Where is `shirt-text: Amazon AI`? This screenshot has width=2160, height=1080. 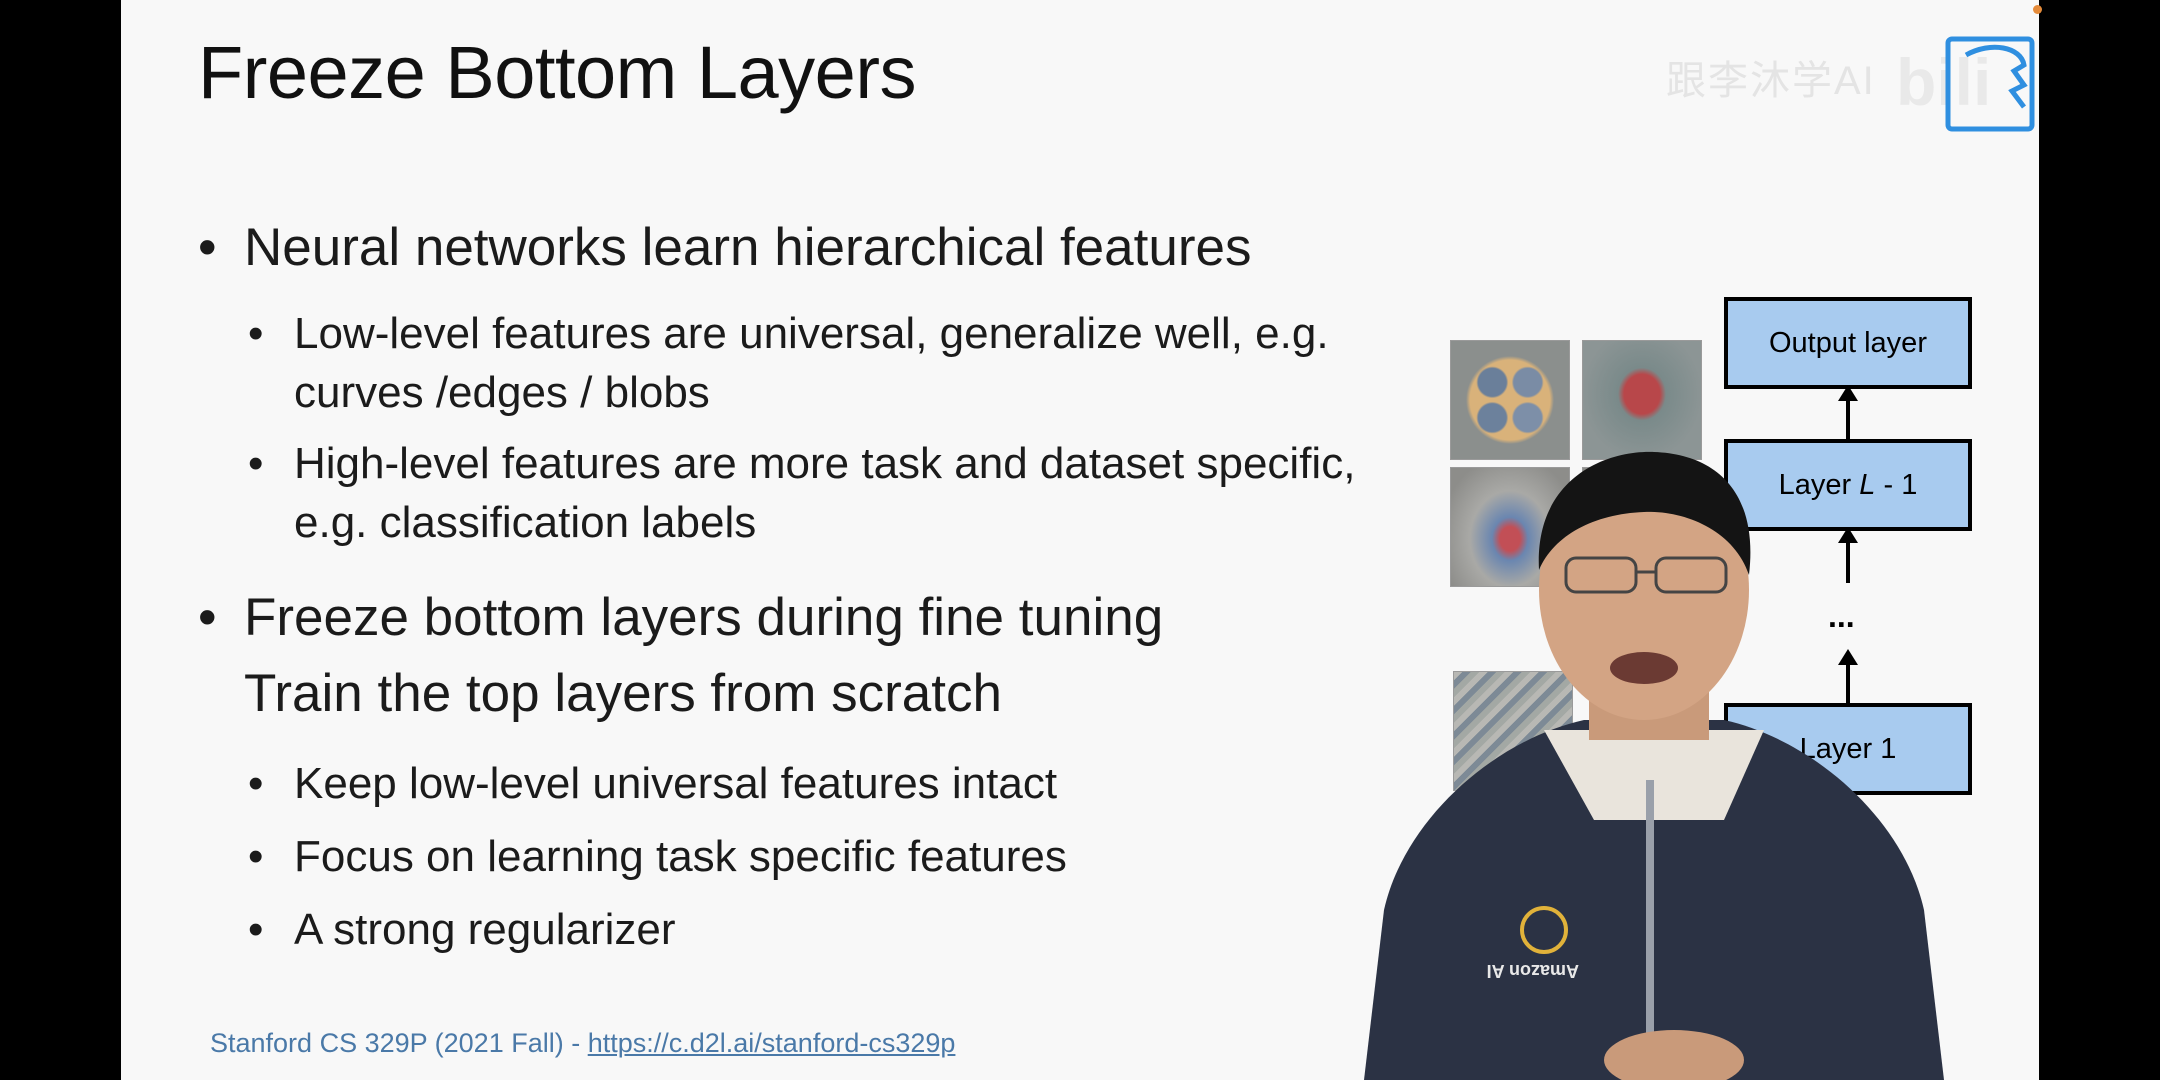 shirt-text: Amazon AI is located at coordinates (1533, 971).